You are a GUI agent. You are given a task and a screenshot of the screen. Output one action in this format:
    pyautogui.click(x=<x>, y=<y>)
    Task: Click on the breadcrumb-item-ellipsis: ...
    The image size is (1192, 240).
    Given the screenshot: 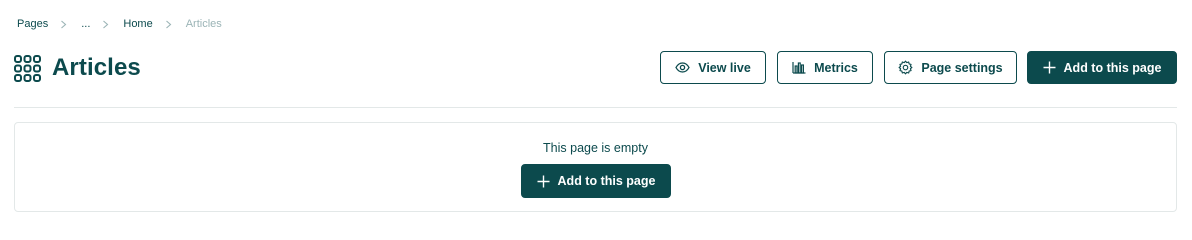 What is the action you would take?
    pyautogui.click(x=85, y=24)
    